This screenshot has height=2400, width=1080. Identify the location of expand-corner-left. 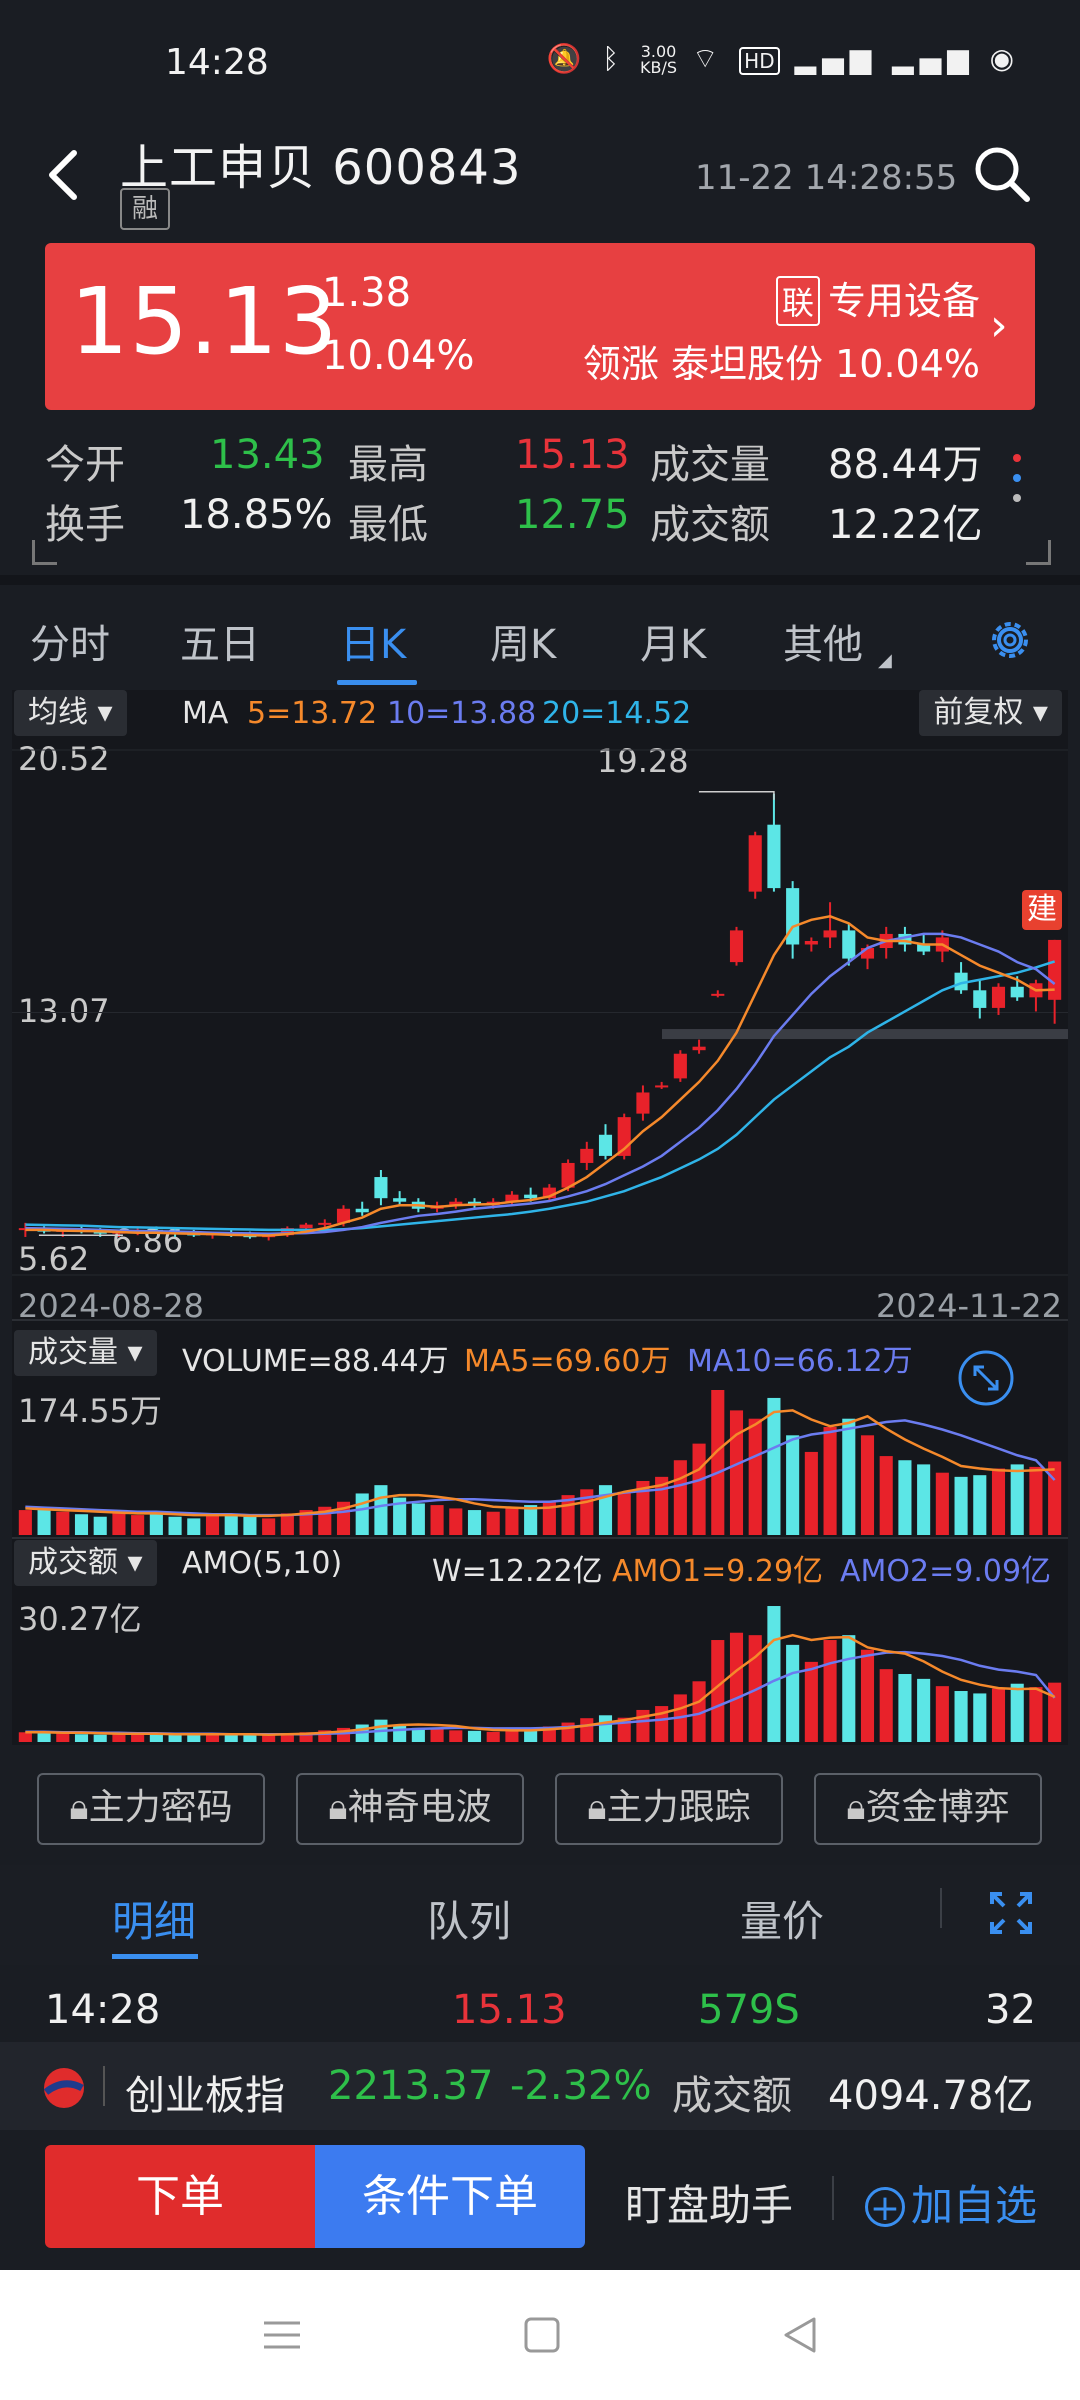
(44, 552).